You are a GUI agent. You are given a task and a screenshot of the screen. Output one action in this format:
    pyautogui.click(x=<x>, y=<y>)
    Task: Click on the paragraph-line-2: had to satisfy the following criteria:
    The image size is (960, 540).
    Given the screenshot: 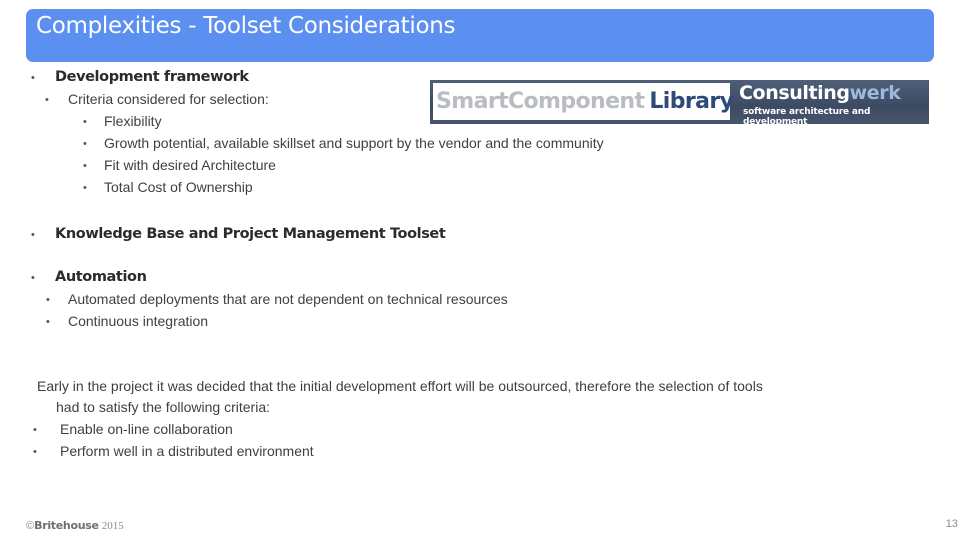 What is the action you would take?
    pyautogui.click(x=163, y=407)
    